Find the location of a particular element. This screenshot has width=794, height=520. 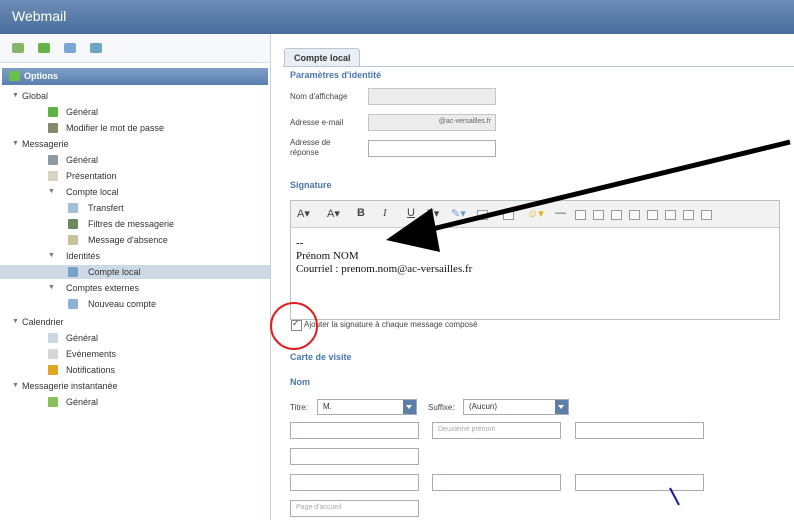

annotation-pen-mark is located at coordinates (674, 496).